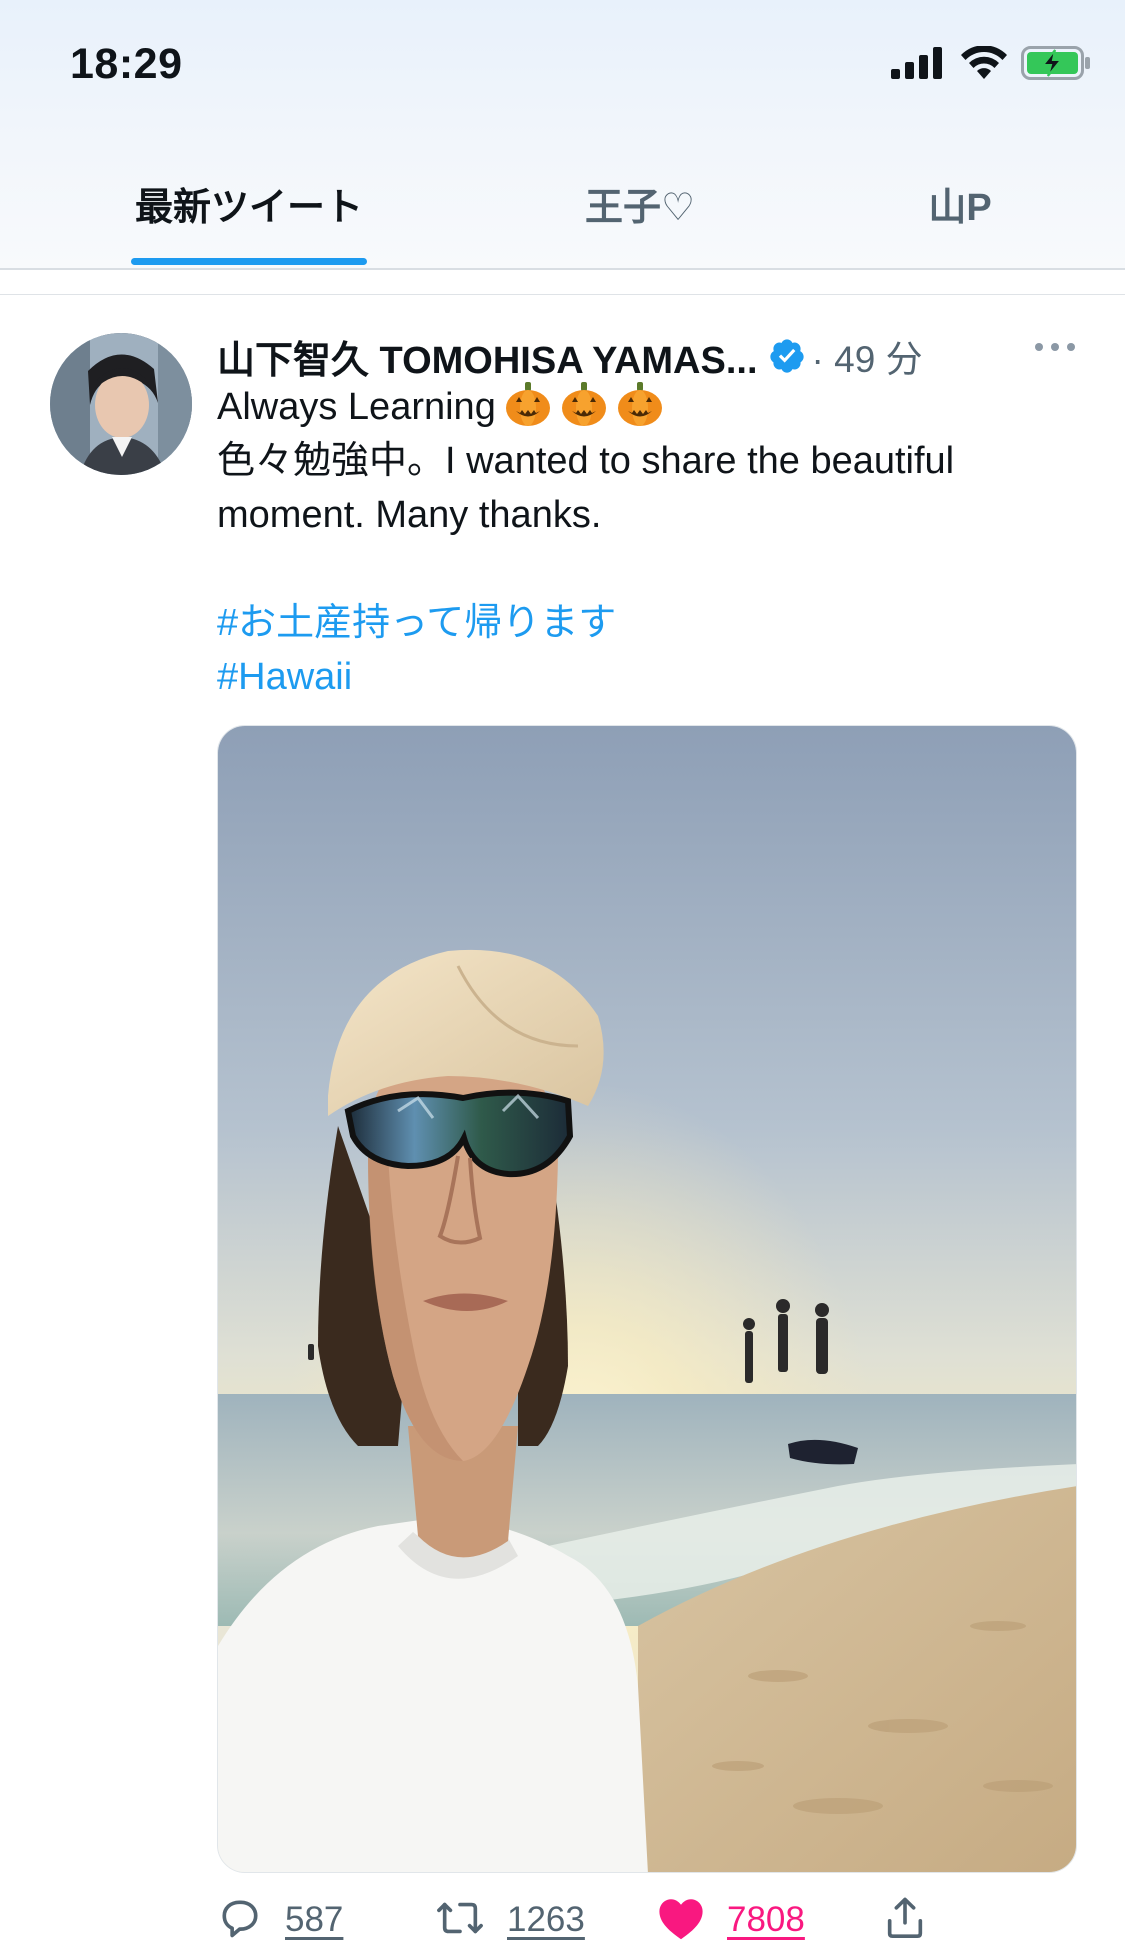 The image size is (1125, 1956). What do you see at coordinates (681, 1920) in the screenshot?
I see `heart-filled-icon` at bounding box center [681, 1920].